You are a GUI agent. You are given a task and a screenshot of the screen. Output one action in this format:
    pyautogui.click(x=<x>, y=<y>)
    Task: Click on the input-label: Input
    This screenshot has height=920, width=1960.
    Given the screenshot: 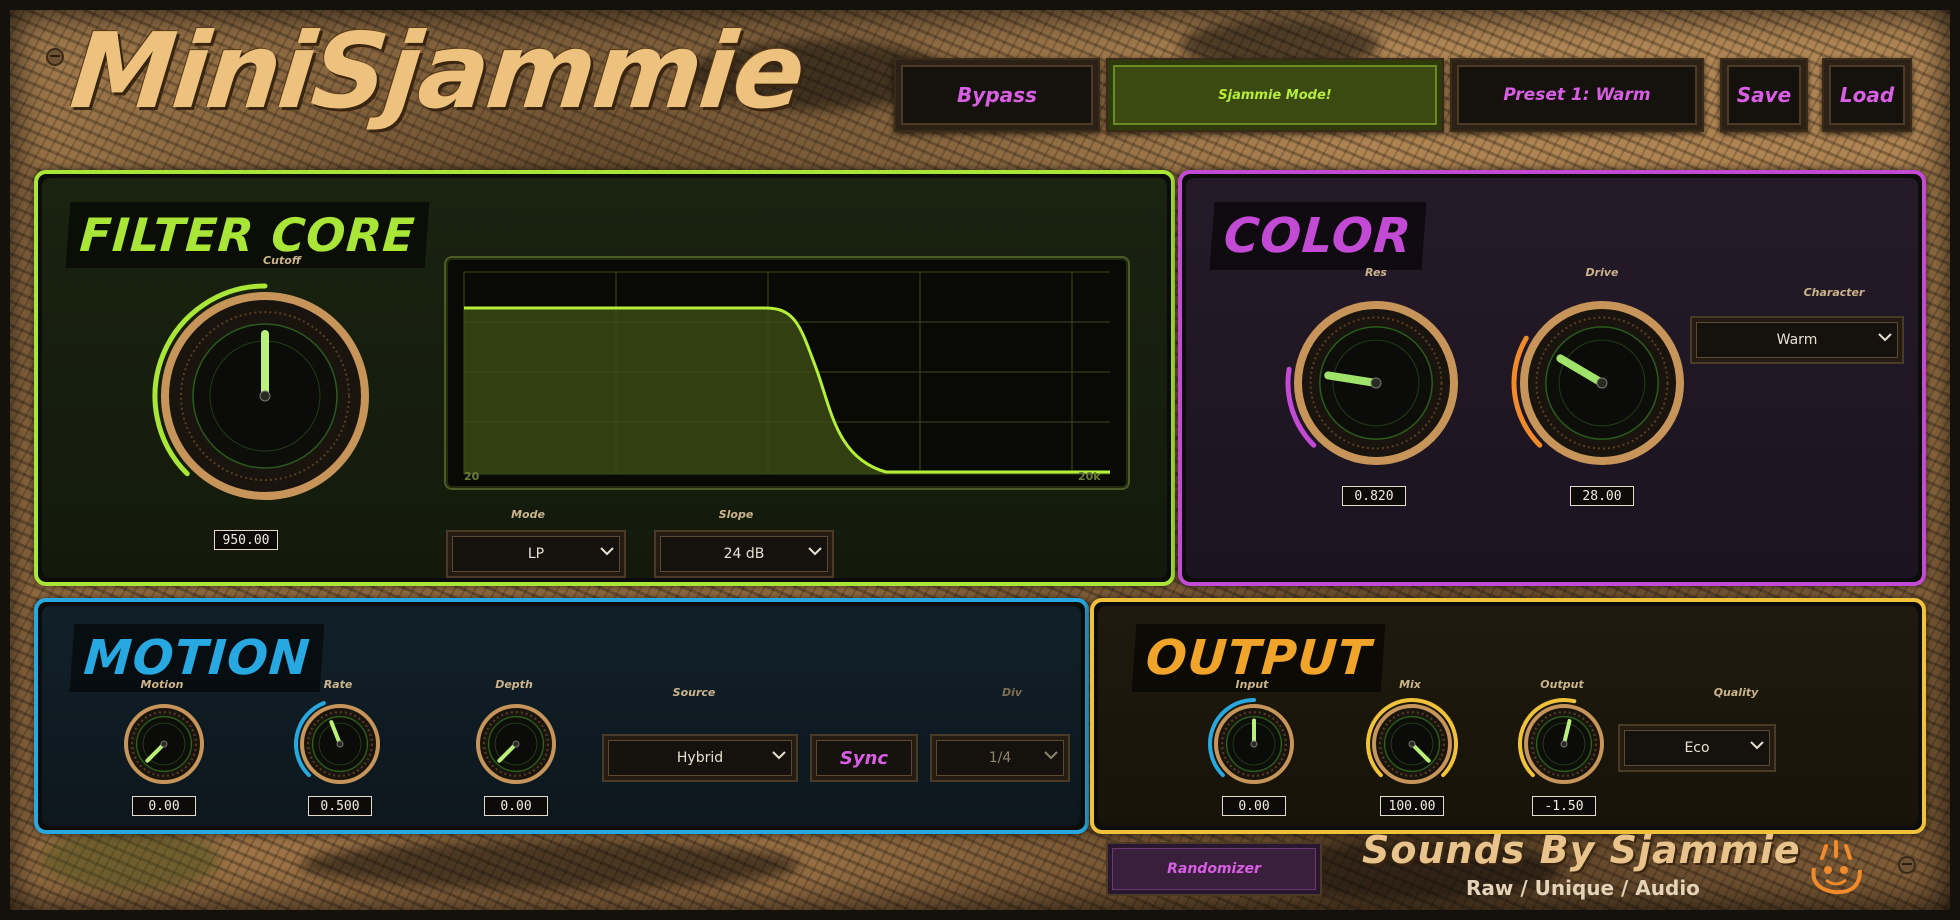 What is the action you would take?
    pyautogui.click(x=1252, y=684)
    